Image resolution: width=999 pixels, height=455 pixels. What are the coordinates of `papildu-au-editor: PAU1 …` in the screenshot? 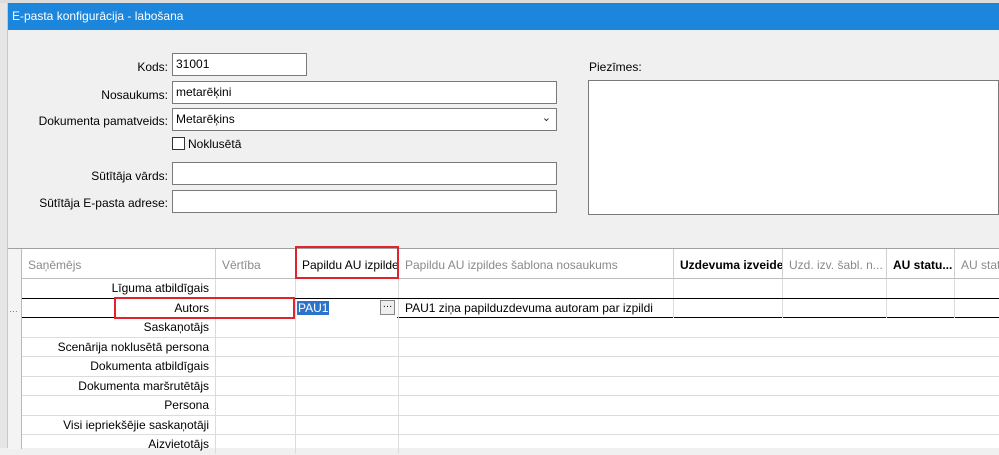 It's located at (346, 308).